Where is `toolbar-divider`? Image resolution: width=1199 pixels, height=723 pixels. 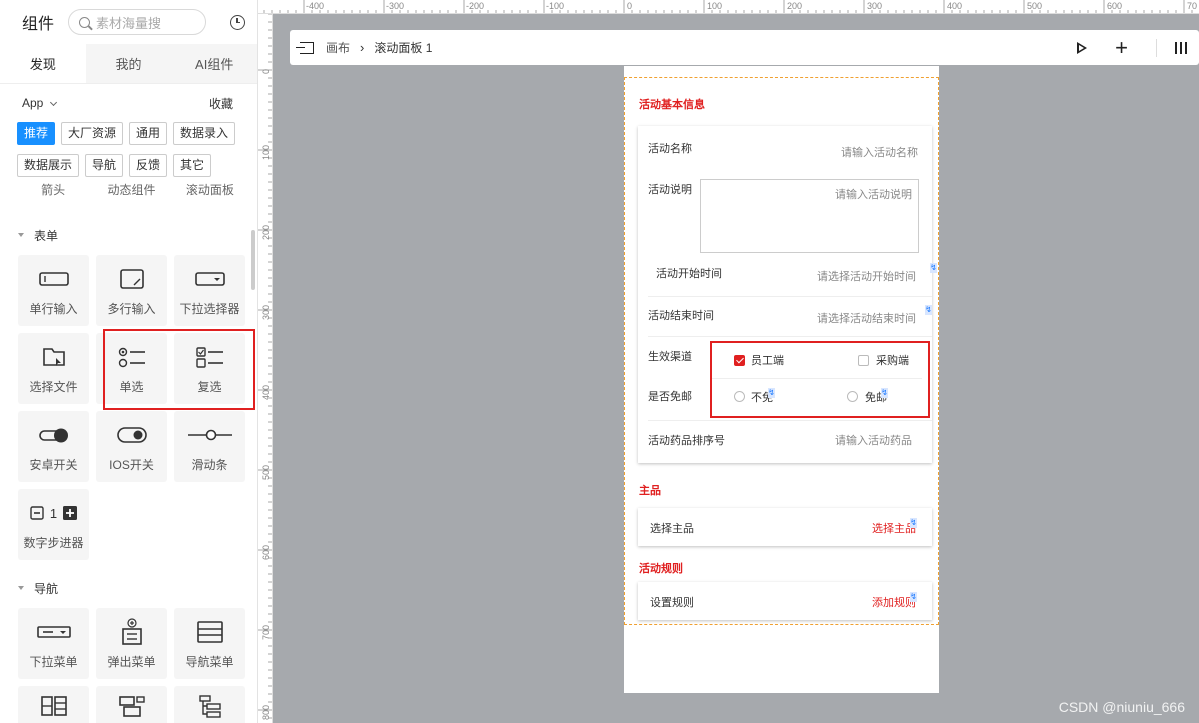
toolbar-divider is located at coordinates (1156, 47).